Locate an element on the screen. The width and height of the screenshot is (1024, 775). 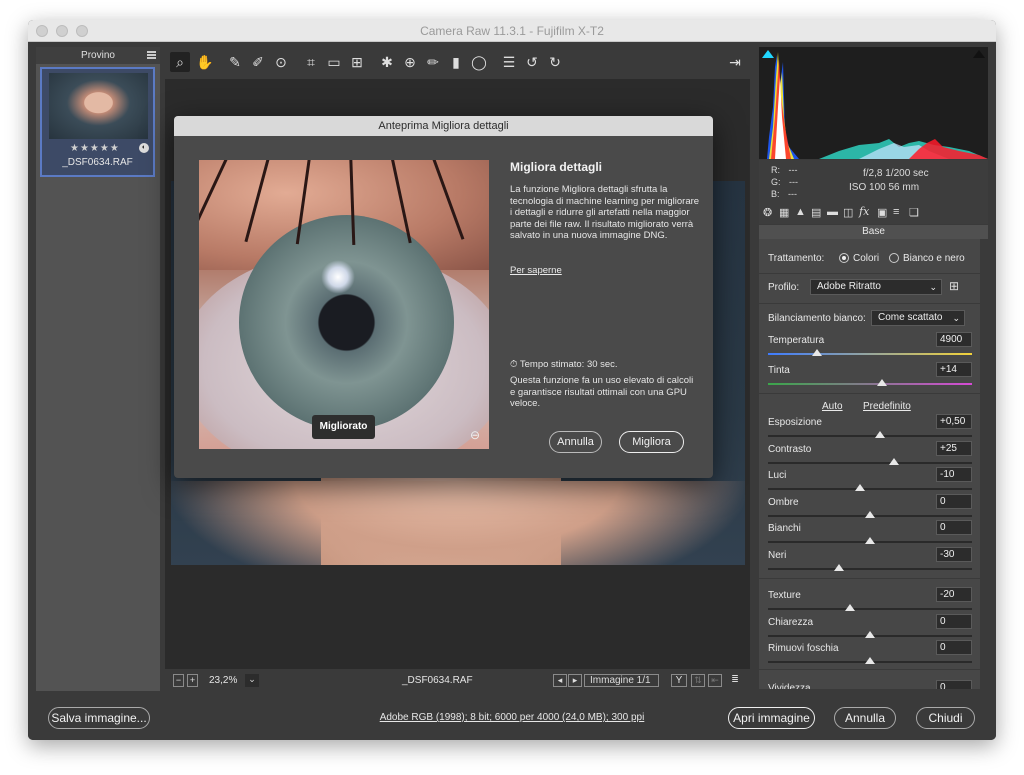
window-title: Camera Raw 11.3.1 - Fujifilm X-T2 is located at coordinates (512, 31).